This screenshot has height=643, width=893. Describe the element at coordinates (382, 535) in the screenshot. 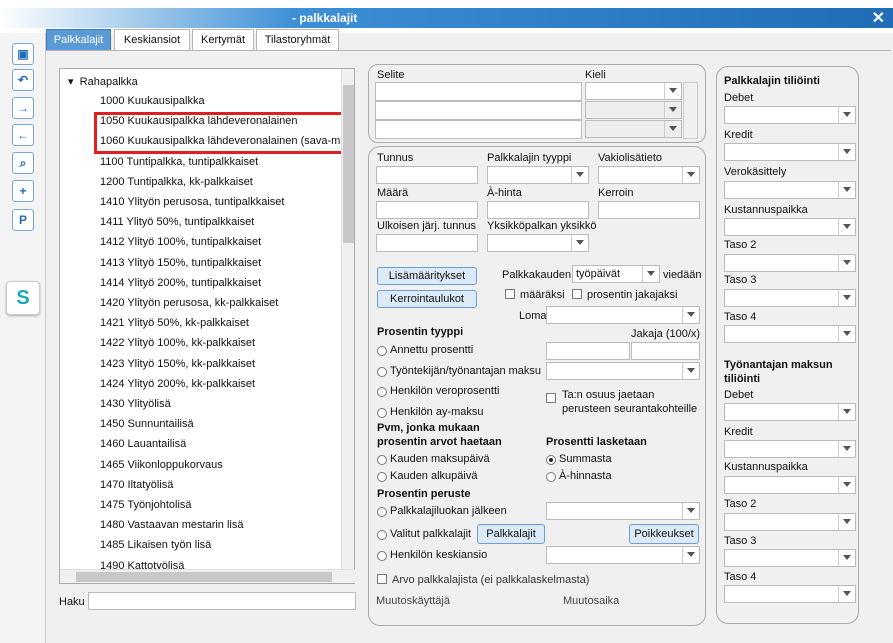

I see `valitut-radio` at that location.